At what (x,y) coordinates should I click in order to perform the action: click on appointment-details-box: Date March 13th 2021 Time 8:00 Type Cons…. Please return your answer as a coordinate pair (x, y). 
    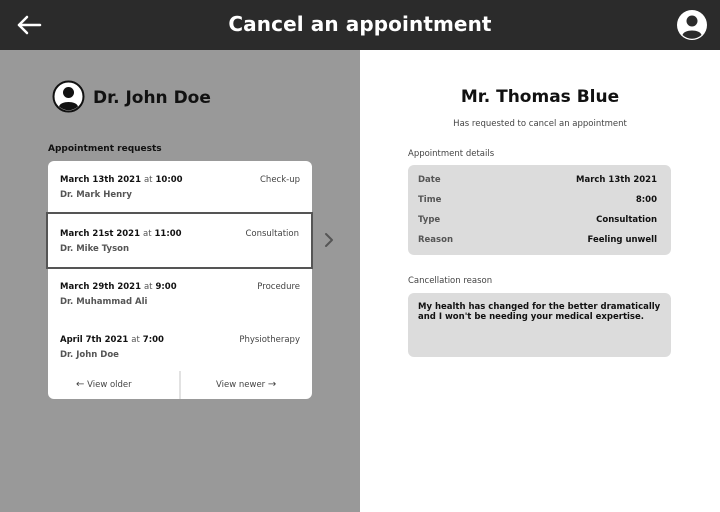
    Looking at the image, I should click on (539, 210).